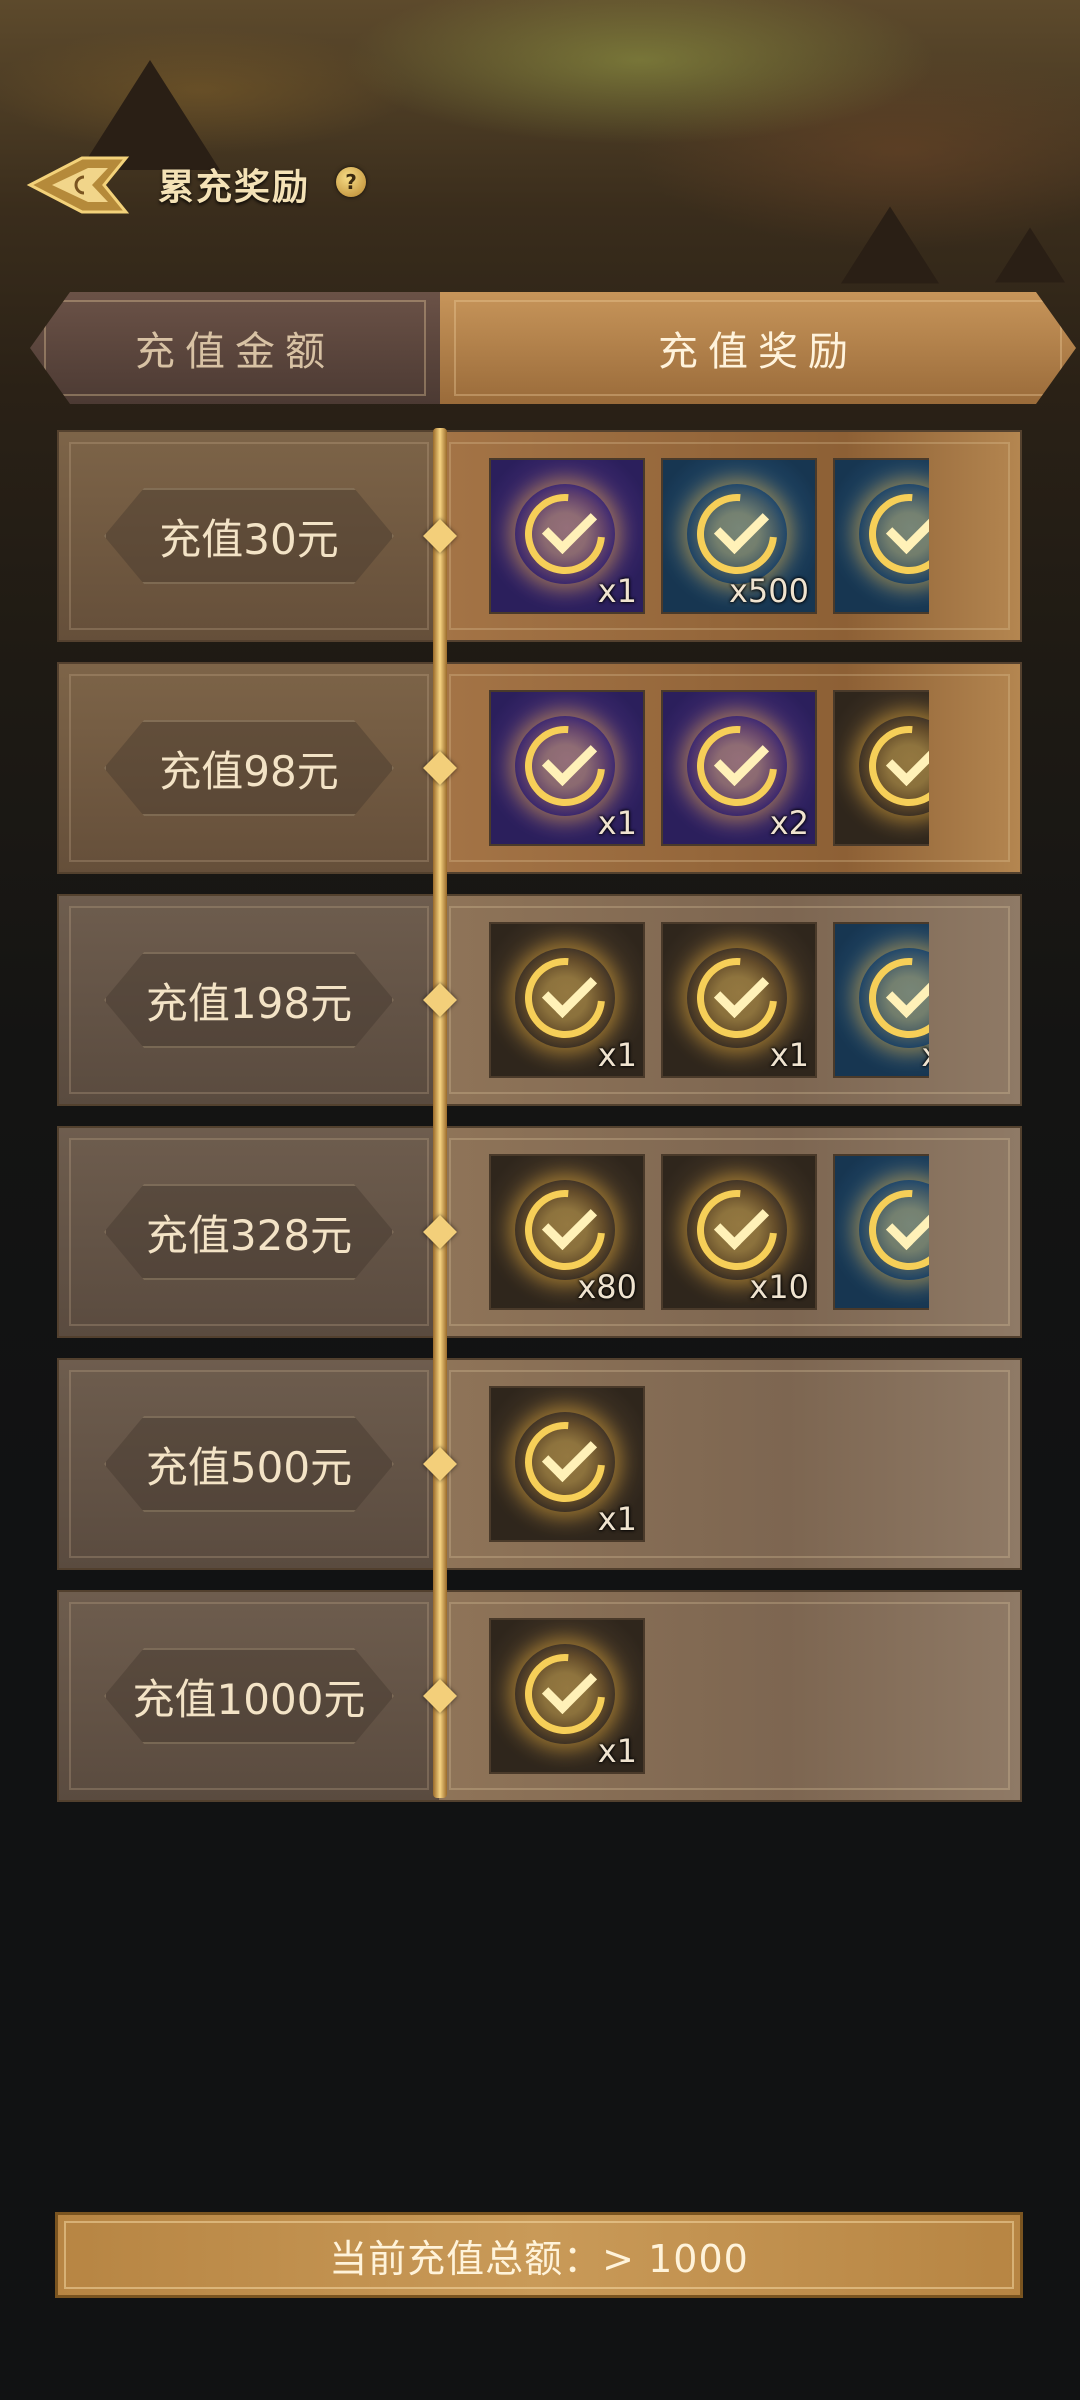 This screenshot has width=1080, height=2400. I want to click on tier-label: 充值198元, so click(249, 1000).